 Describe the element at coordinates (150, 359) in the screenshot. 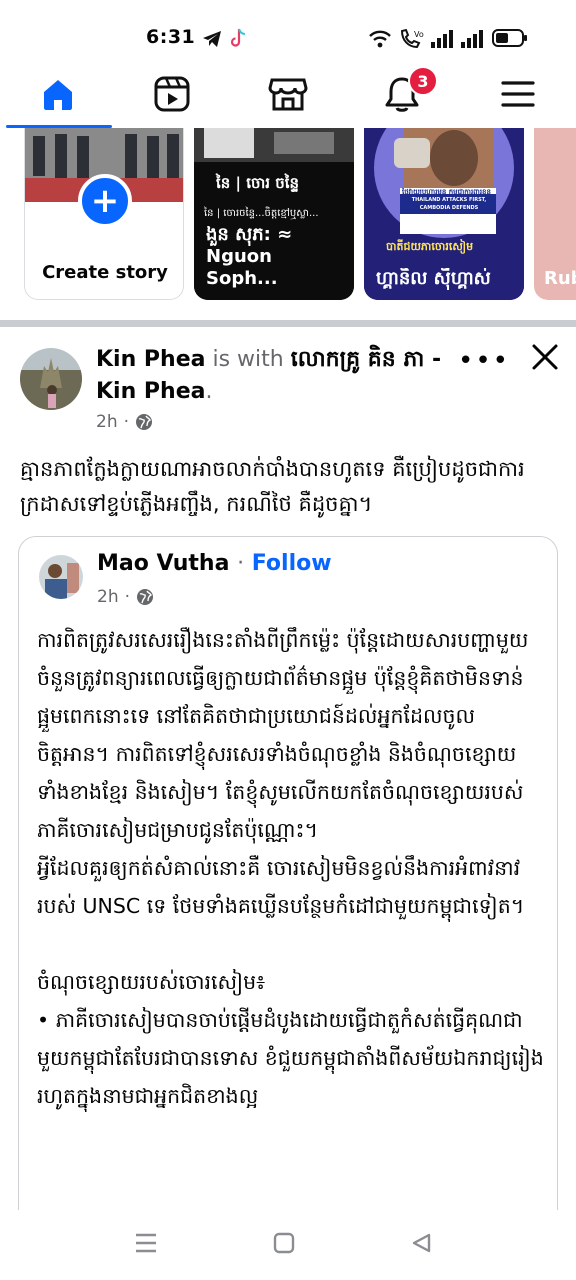

I see `post-author-name: Kin Phea` at that location.